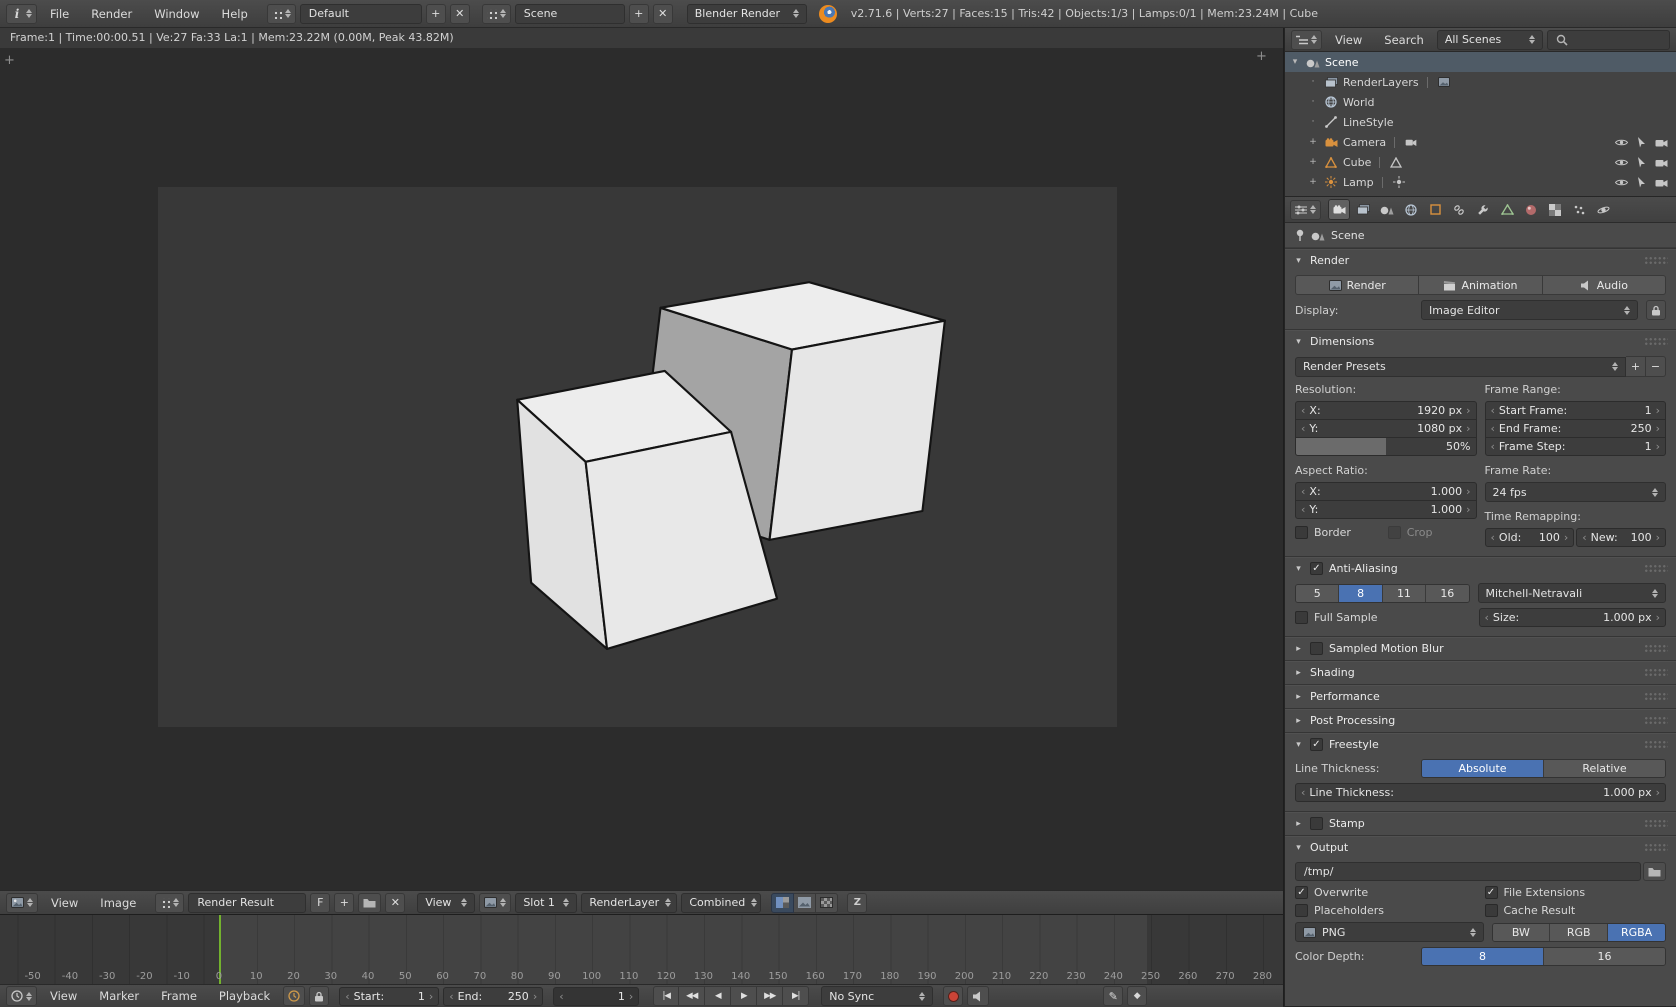 This screenshot has height=1007, width=1676. I want to click on delete-scene-button: ✕, so click(662, 13).